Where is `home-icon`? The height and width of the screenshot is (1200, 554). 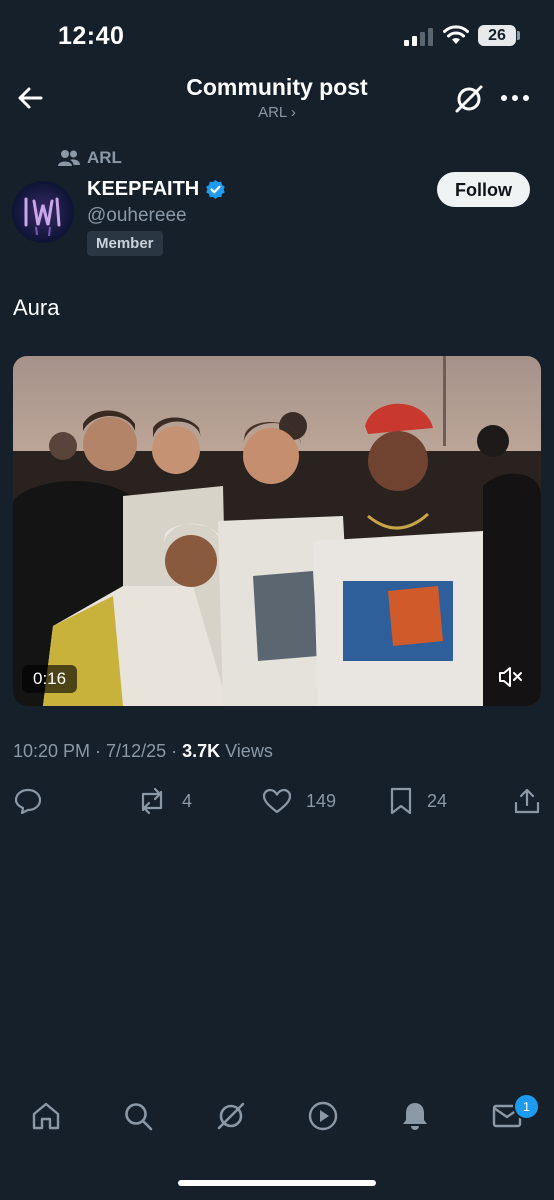 home-icon is located at coordinates (46, 1116).